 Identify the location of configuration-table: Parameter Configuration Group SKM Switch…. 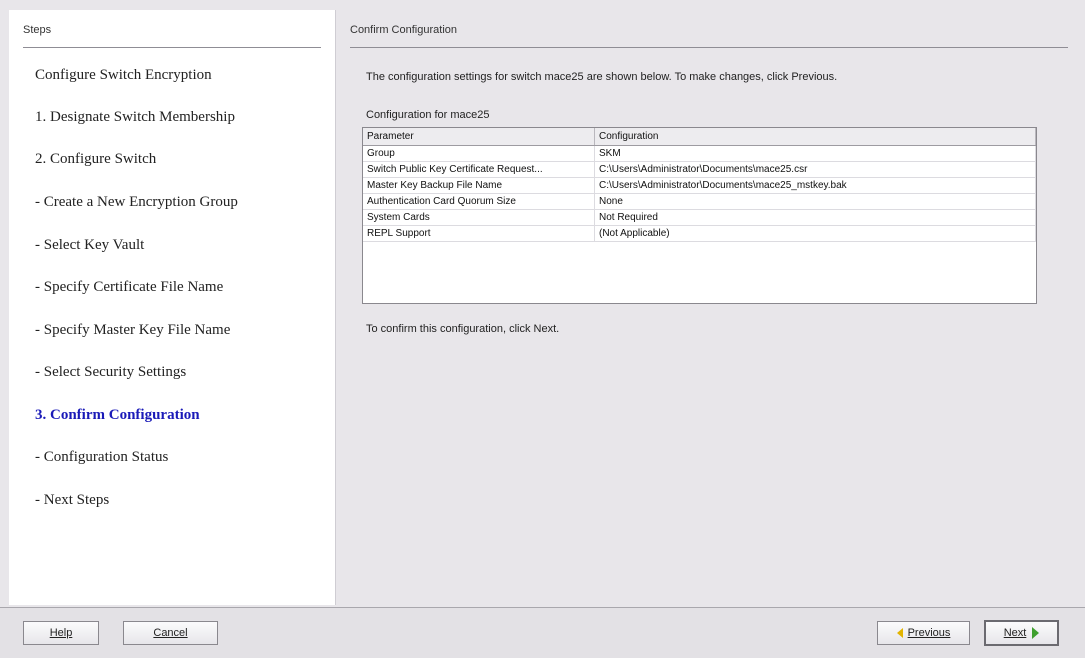
(699, 185).